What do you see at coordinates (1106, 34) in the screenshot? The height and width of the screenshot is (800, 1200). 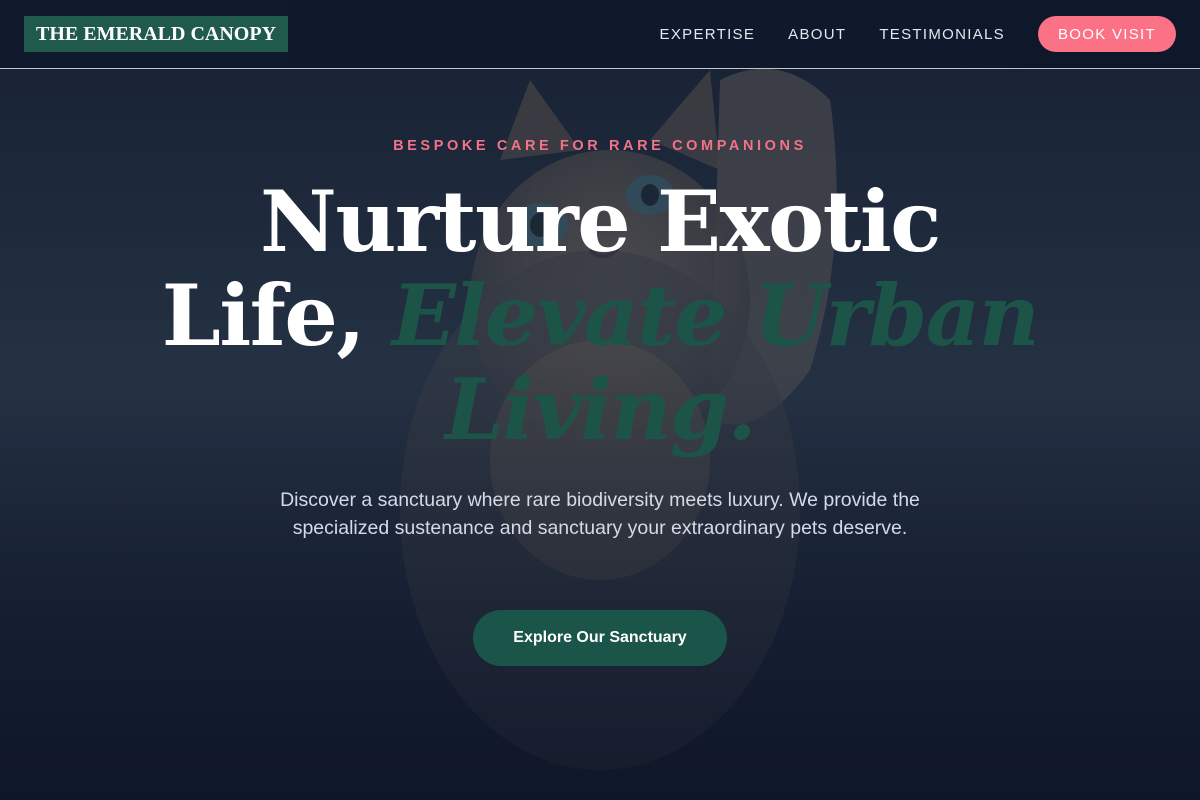 I see `book-visit-button: BOOK VISIT` at bounding box center [1106, 34].